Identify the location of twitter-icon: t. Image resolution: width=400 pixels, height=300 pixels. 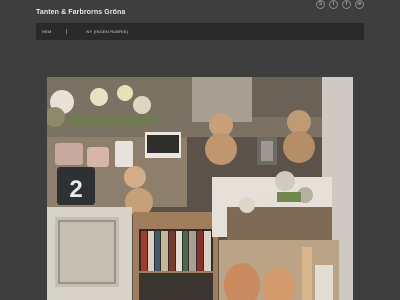
(333, 4).